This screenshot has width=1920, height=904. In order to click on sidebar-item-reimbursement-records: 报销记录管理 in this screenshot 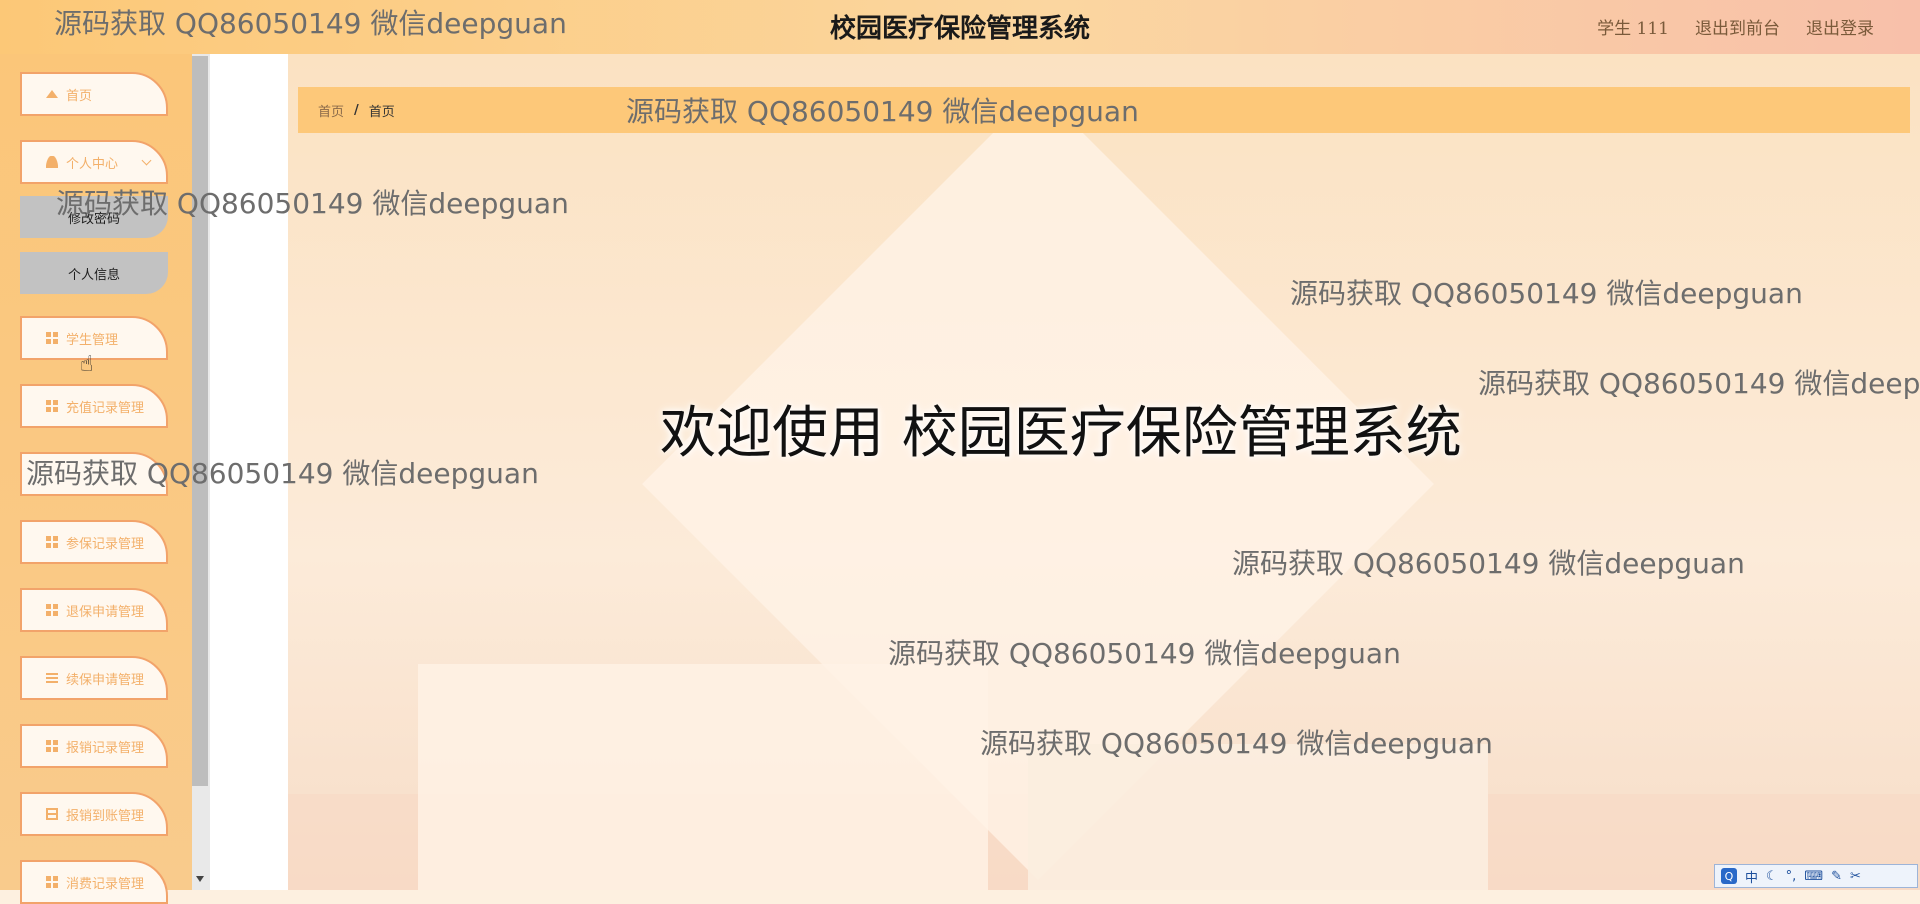, I will do `click(94, 746)`.